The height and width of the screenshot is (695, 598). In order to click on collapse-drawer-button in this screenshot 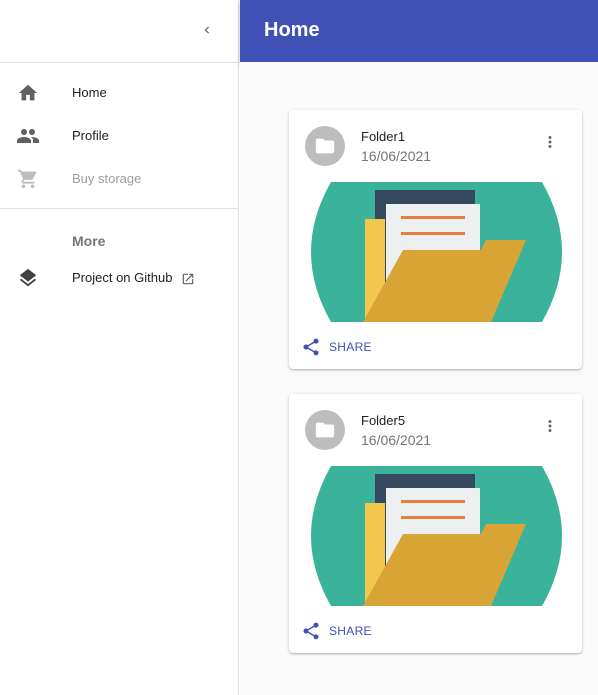, I will do `click(207, 30)`.